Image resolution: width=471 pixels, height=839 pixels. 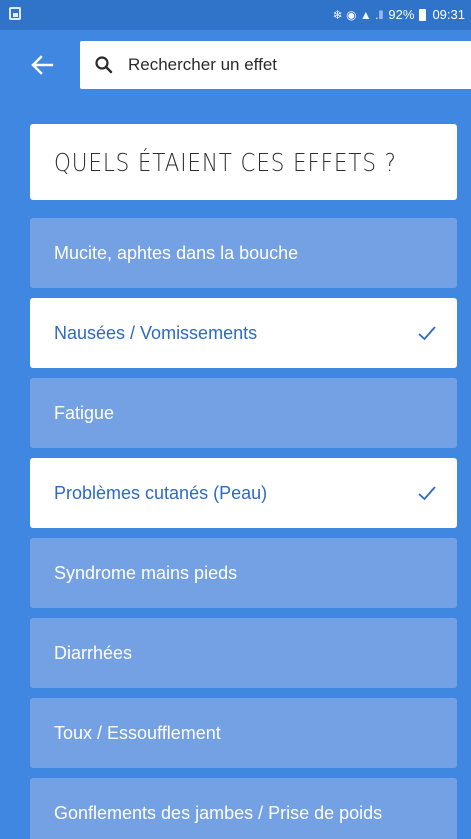 I want to click on battery-percent: 92%, so click(x=401, y=14).